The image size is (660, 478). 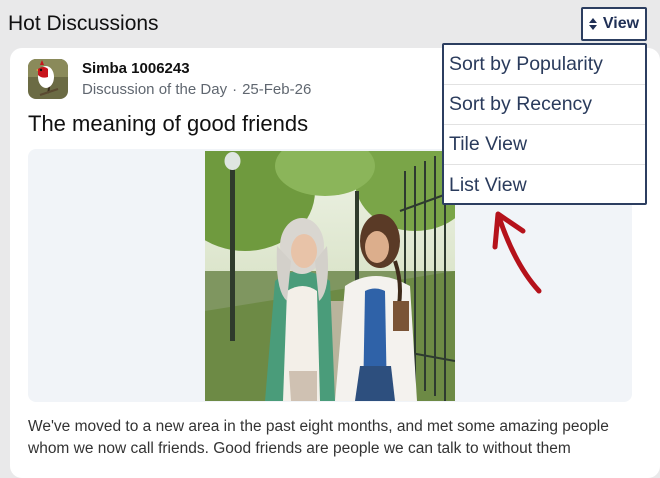 I want to click on menu-item-tile-view: Tile View, so click(x=544, y=145).